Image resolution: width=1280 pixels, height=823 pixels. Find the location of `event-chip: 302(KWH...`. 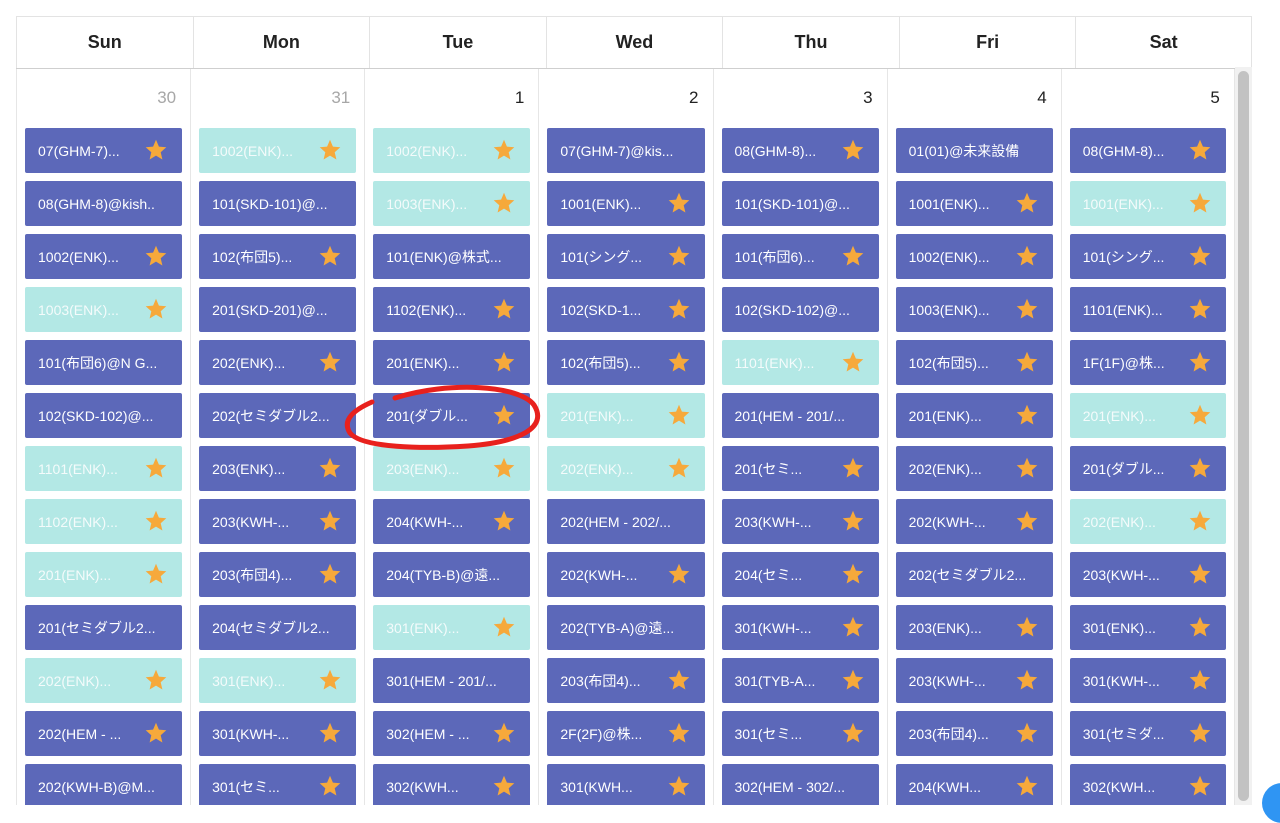

event-chip: 302(KWH... is located at coordinates (452, 784).